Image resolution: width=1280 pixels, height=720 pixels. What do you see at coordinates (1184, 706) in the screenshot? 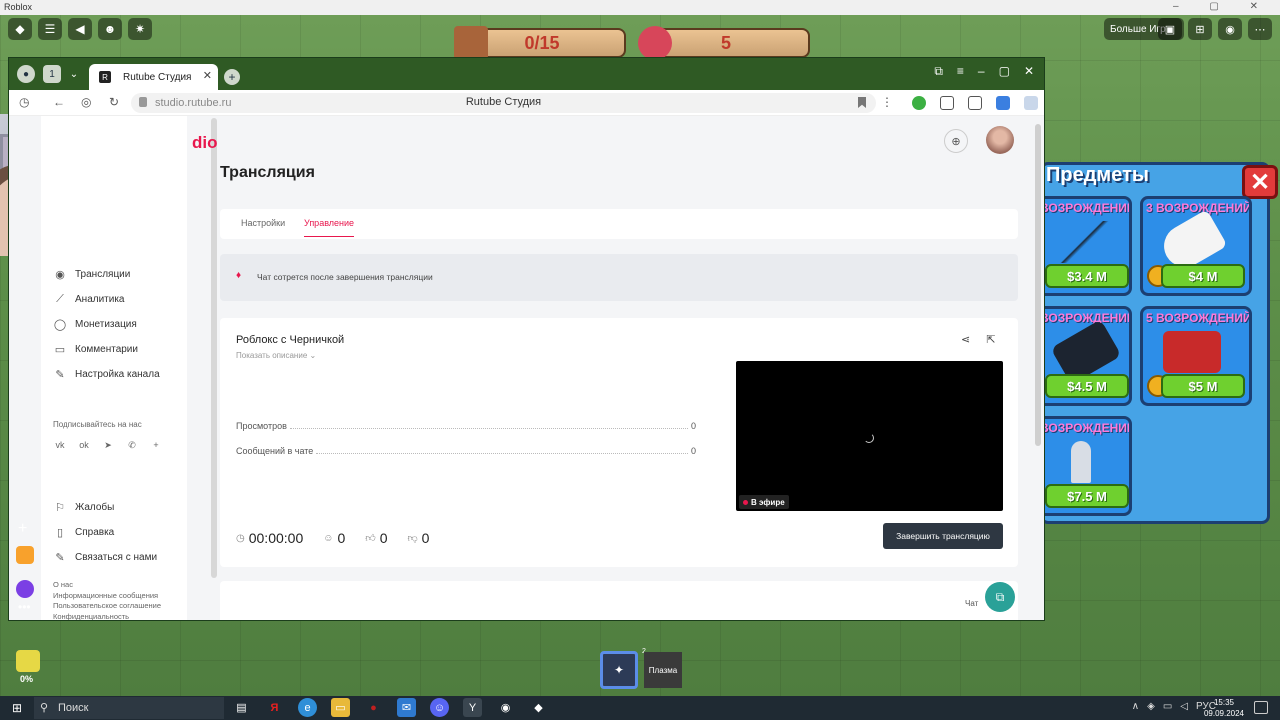
I see `volume-tray-icon: ◁` at bounding box center [1184, 706].